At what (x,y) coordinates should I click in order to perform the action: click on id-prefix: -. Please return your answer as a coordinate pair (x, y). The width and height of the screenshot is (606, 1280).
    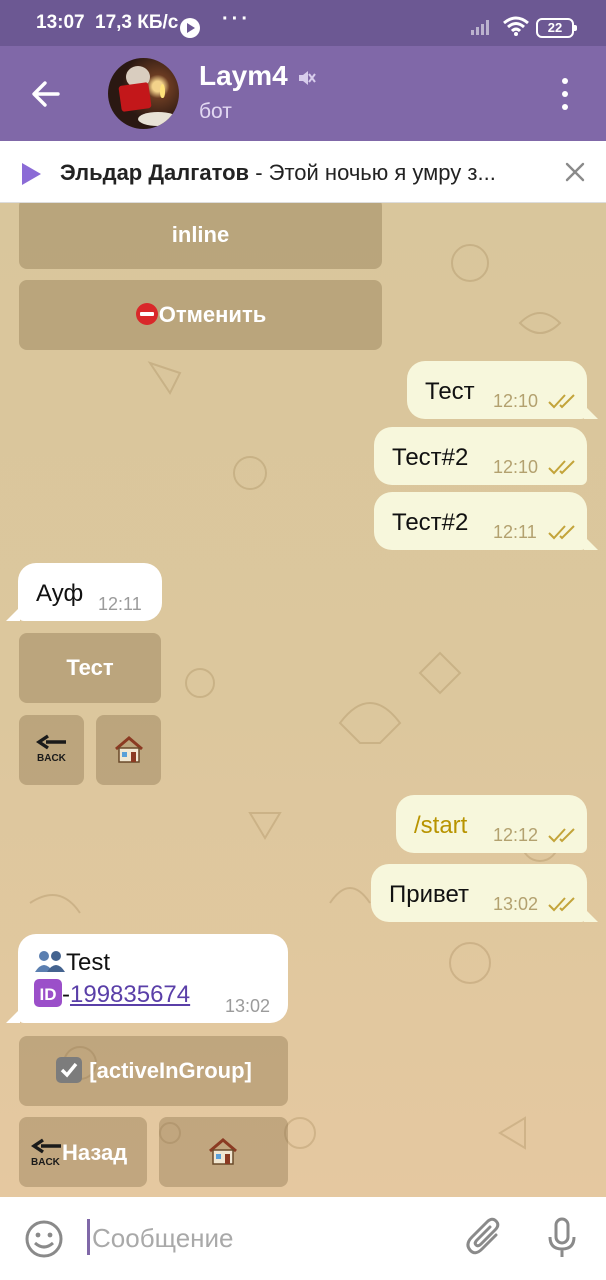
    Looking at the image, I should click on (66, 994).